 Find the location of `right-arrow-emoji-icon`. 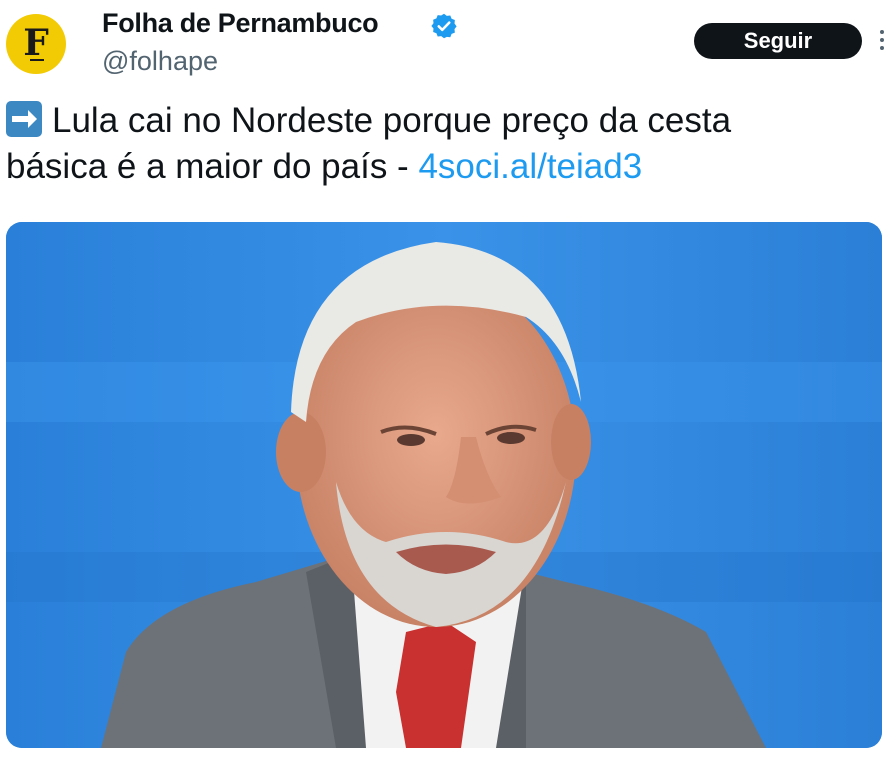

right-arrow-emoji-icon is located at coordinates (24, 119).